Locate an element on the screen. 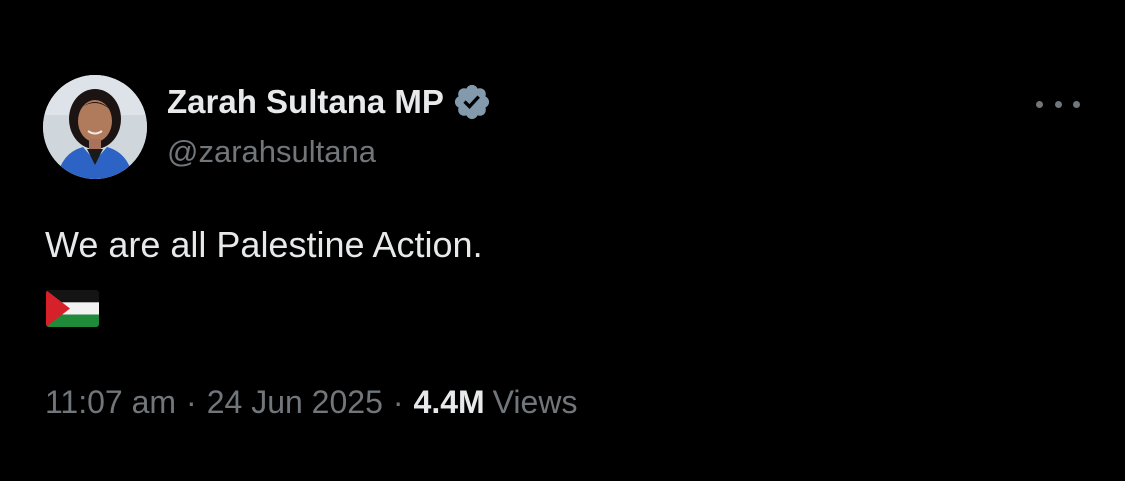  views-count: 4.4M is located at coordinates (449, 402).